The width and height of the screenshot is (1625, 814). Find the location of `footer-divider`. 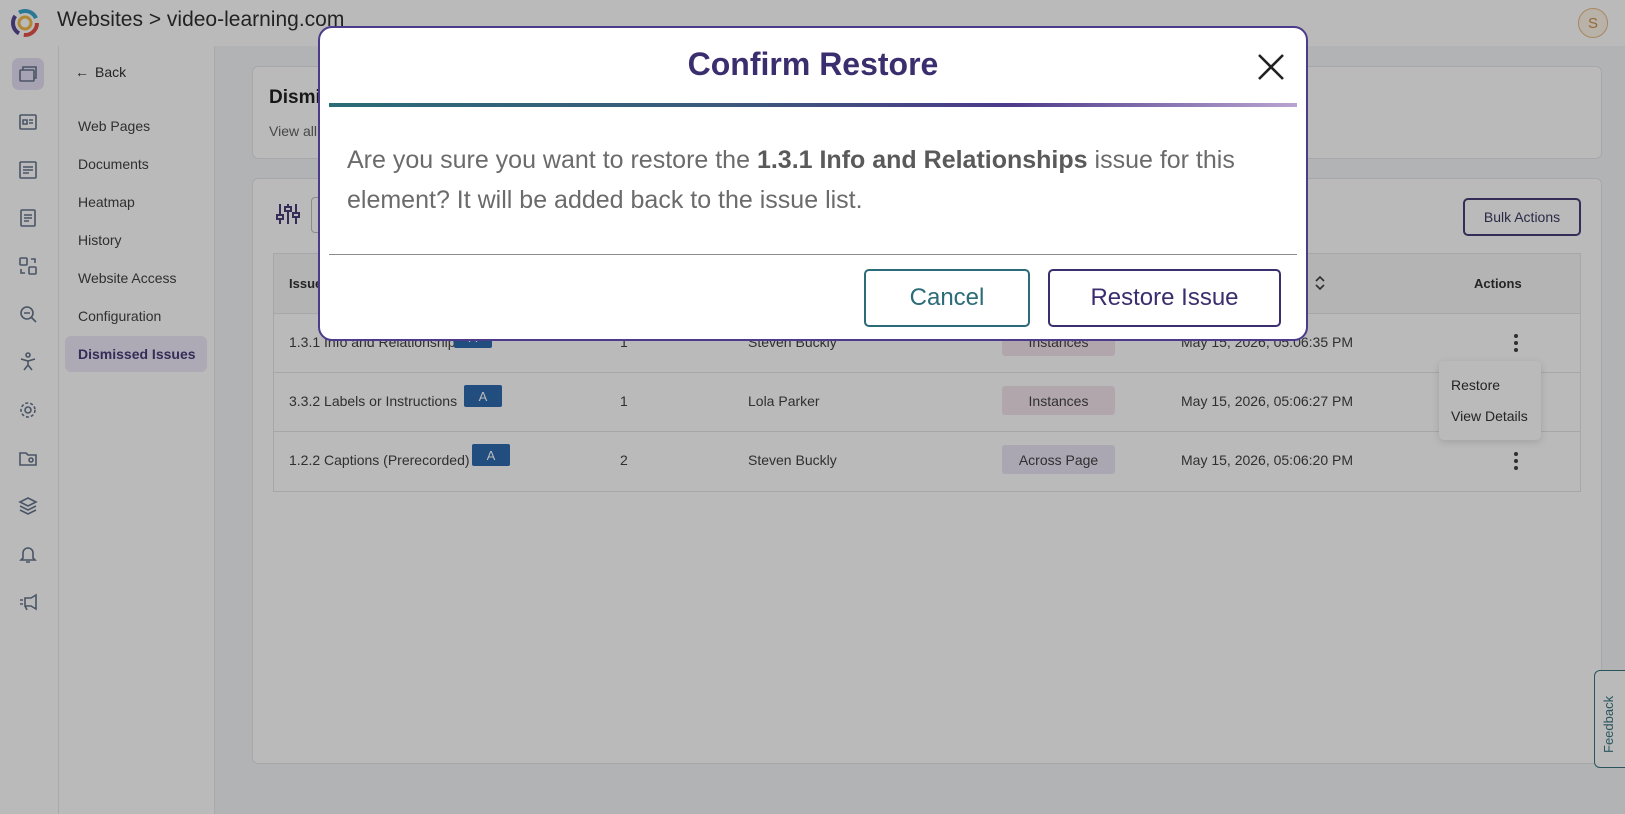

footer-divider is located at coordinates (813, 254).